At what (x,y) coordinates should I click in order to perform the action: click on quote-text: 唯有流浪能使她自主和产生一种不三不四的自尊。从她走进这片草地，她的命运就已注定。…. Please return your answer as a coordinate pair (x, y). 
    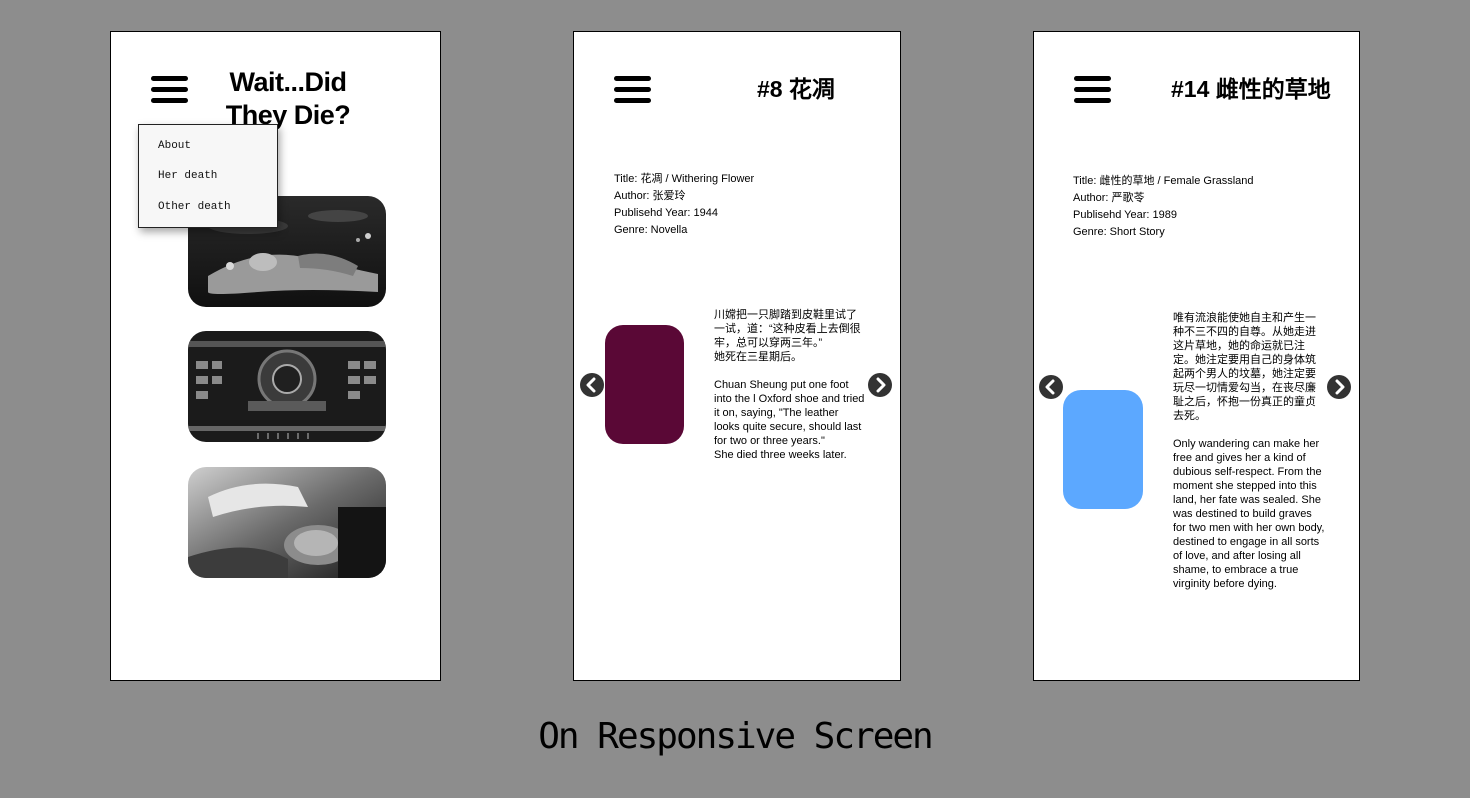
    Looking at the image, I should click on (1249, 458).